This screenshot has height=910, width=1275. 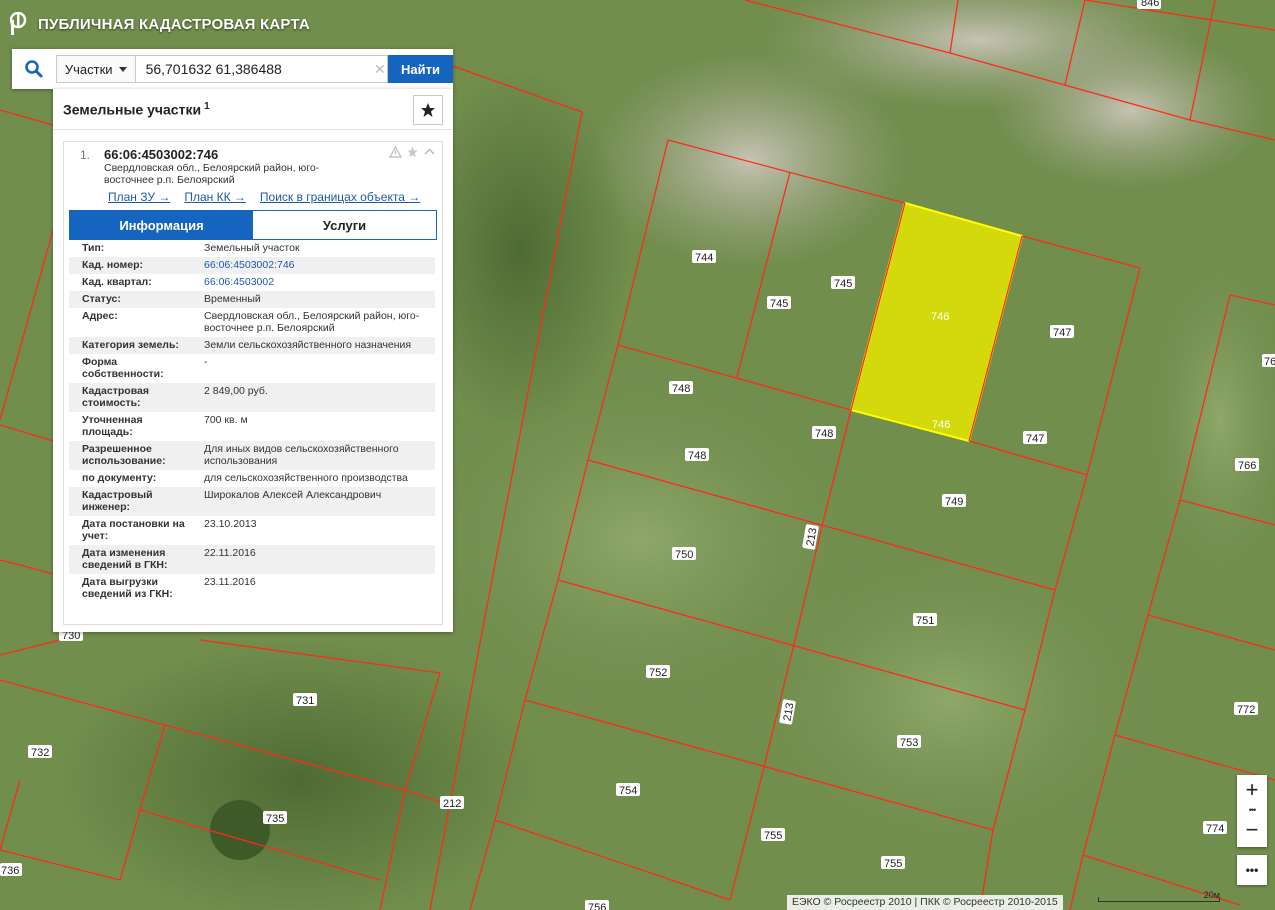 I want to click on result-index: 1., so click(x=85, y=155).